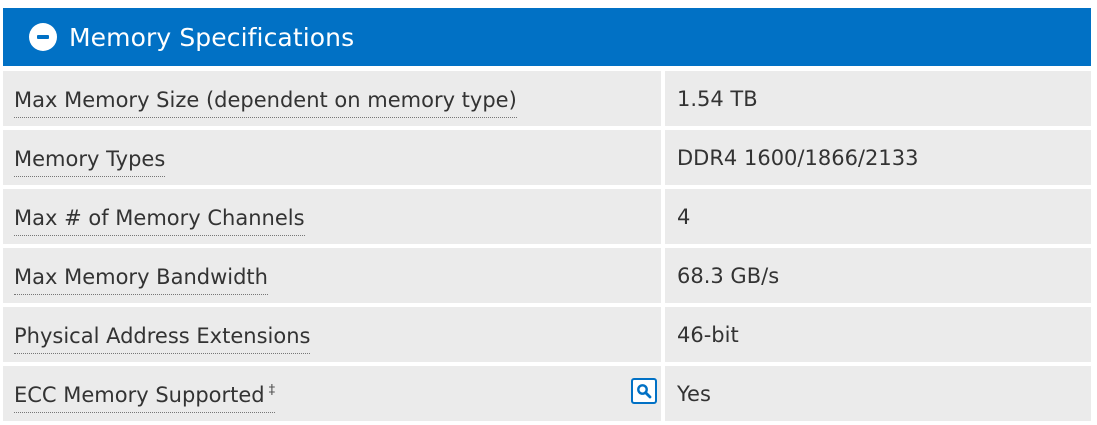  I want to click on spec-value-memory-types: DDR4 1600/1866/2133, so click(798, 157).